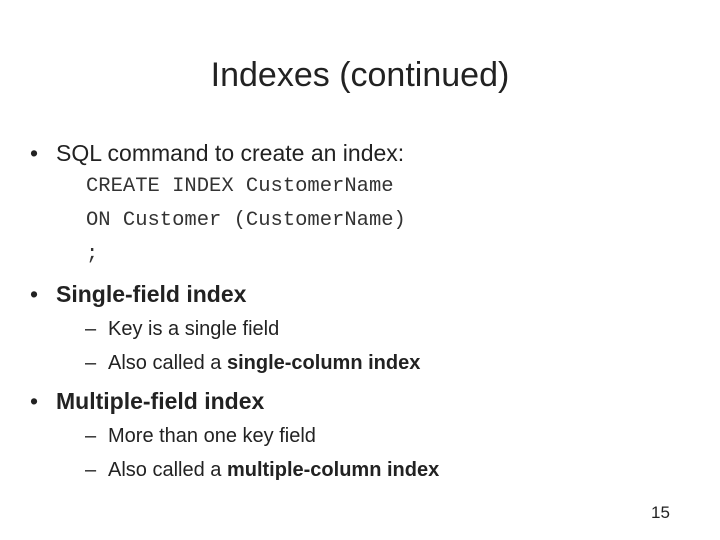 The width and height of the screenshot is (720, 540). I want to click on code-line: CREATE INDEX CustomerName, so click(240, 186).